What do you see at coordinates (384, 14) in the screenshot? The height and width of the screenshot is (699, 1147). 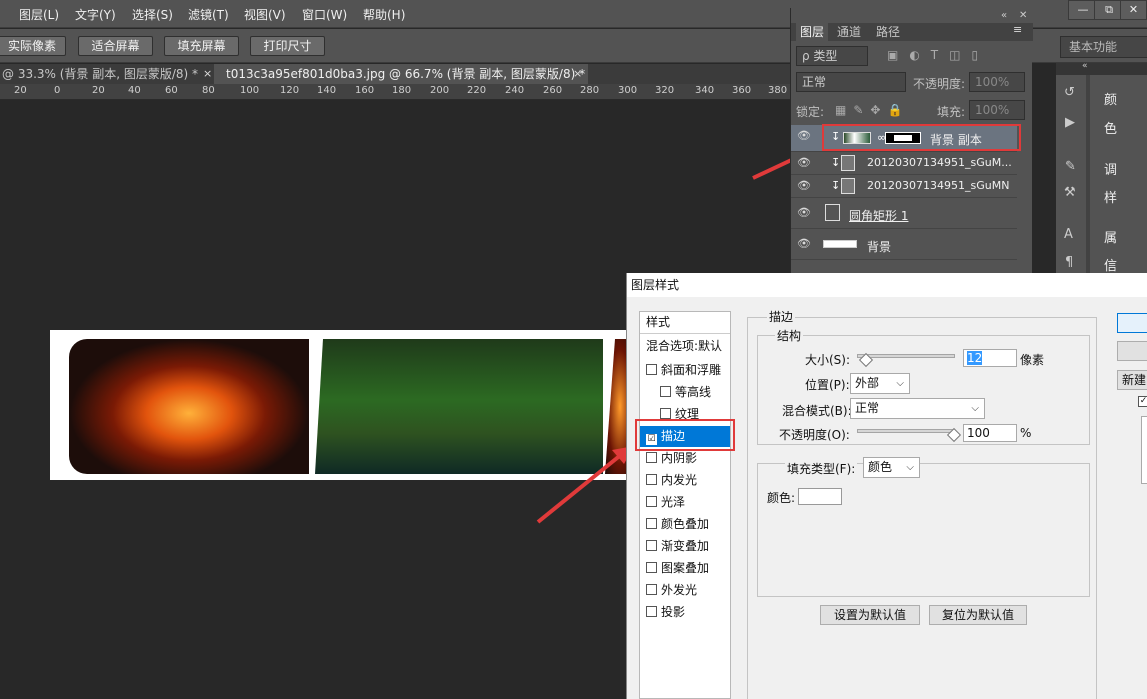 I see `menu-help: 帮助(H)` at bounding box center [384, 14].